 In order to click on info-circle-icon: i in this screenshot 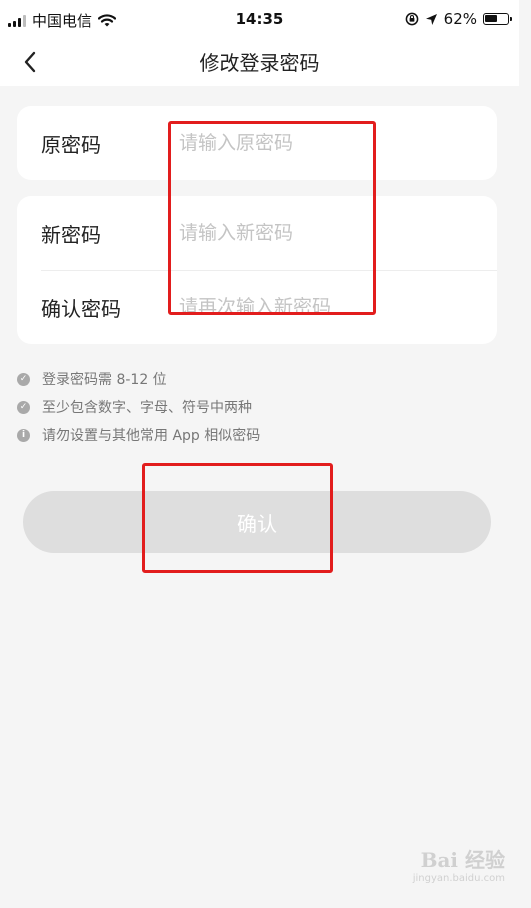, I will do `click(23, 435)`.